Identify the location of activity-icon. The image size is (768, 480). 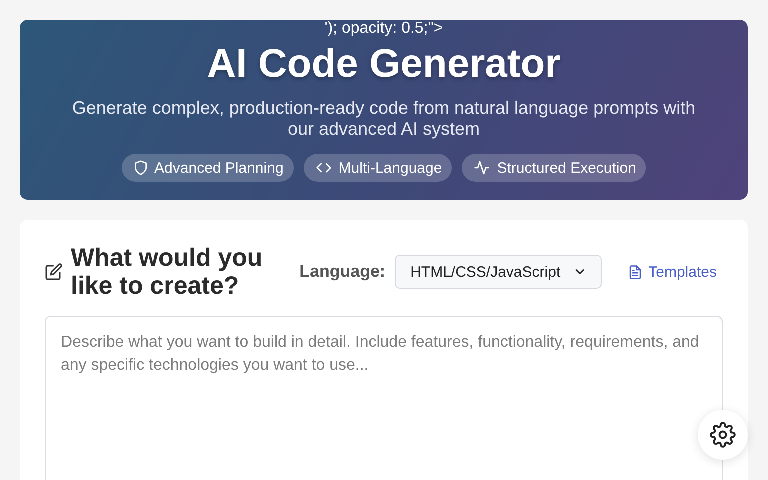
(482, 168).